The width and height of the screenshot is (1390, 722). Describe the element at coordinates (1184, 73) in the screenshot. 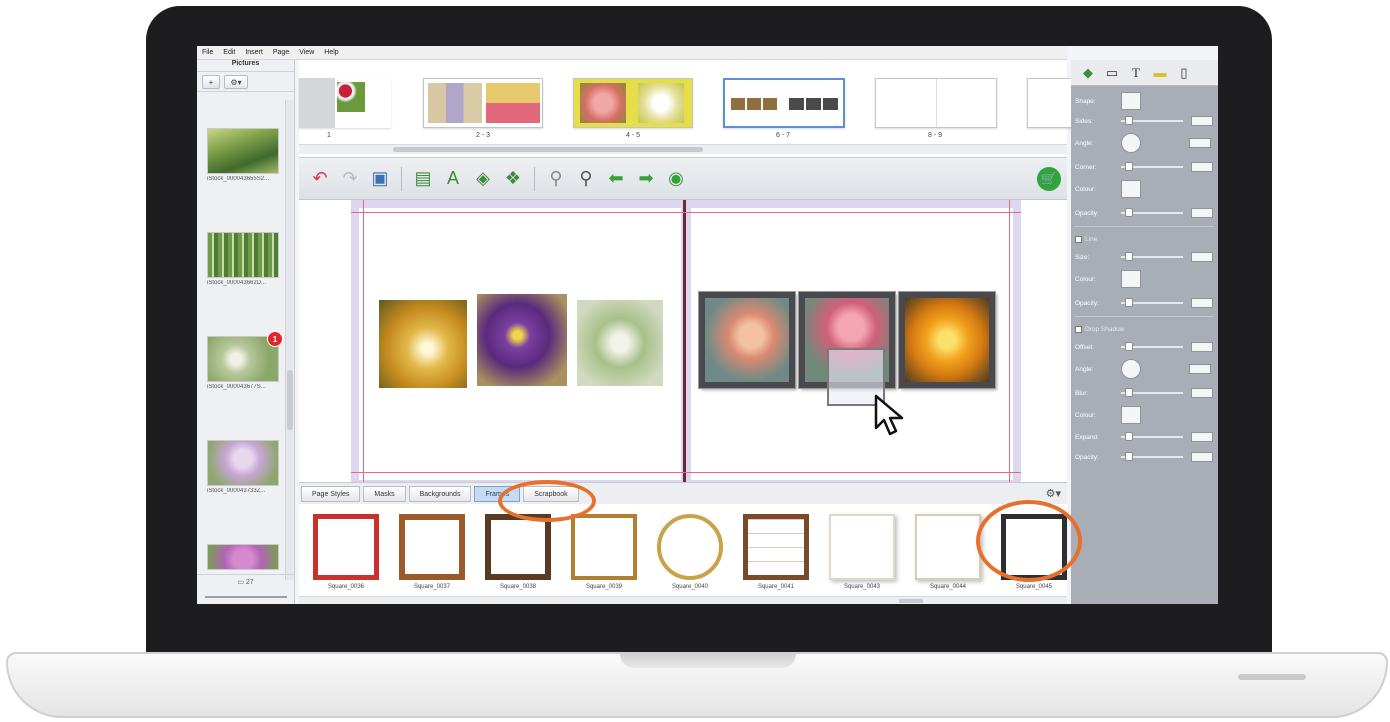

I see `page-tab-icon: ▯` at that location.